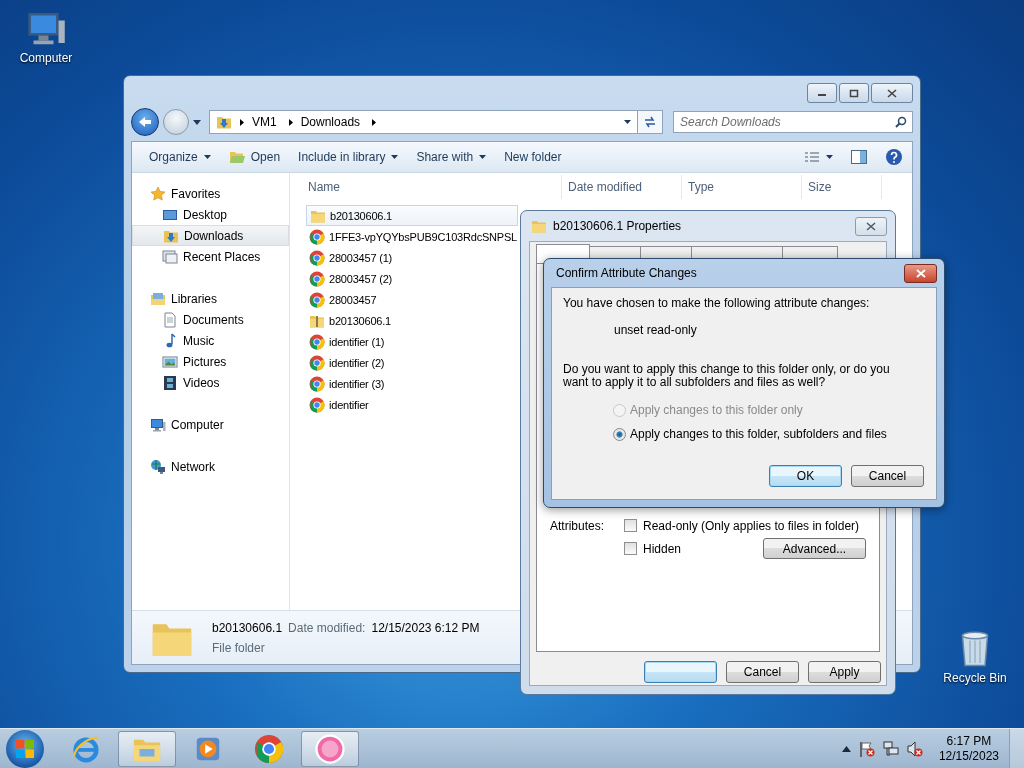 The width and height of the screenshot is (1024, 768). What do you see at coordinates (210, 382) in the screenshot?
I see `nav-item: Videos` at bounding box center [210, 382].